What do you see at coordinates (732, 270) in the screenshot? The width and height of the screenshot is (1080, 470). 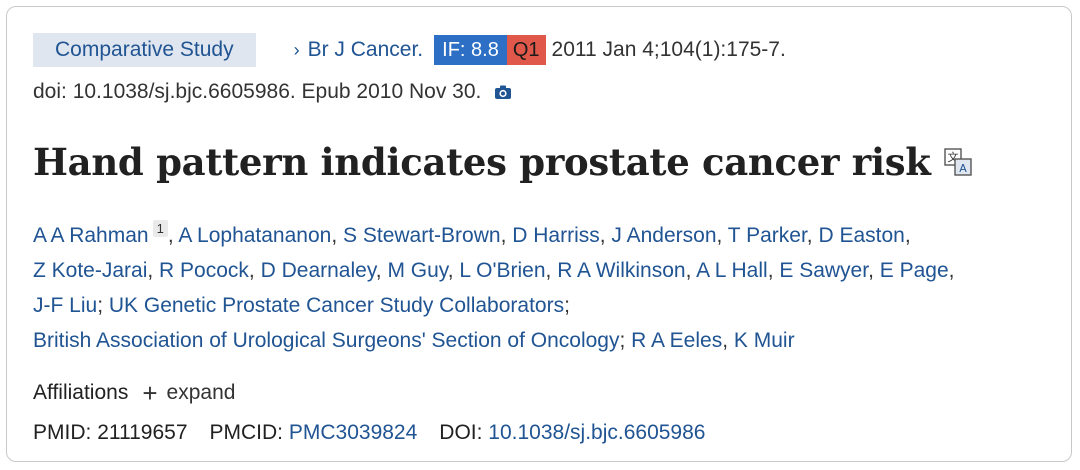 I see `author-link: A L Hall` at bounding box center [732, 270].